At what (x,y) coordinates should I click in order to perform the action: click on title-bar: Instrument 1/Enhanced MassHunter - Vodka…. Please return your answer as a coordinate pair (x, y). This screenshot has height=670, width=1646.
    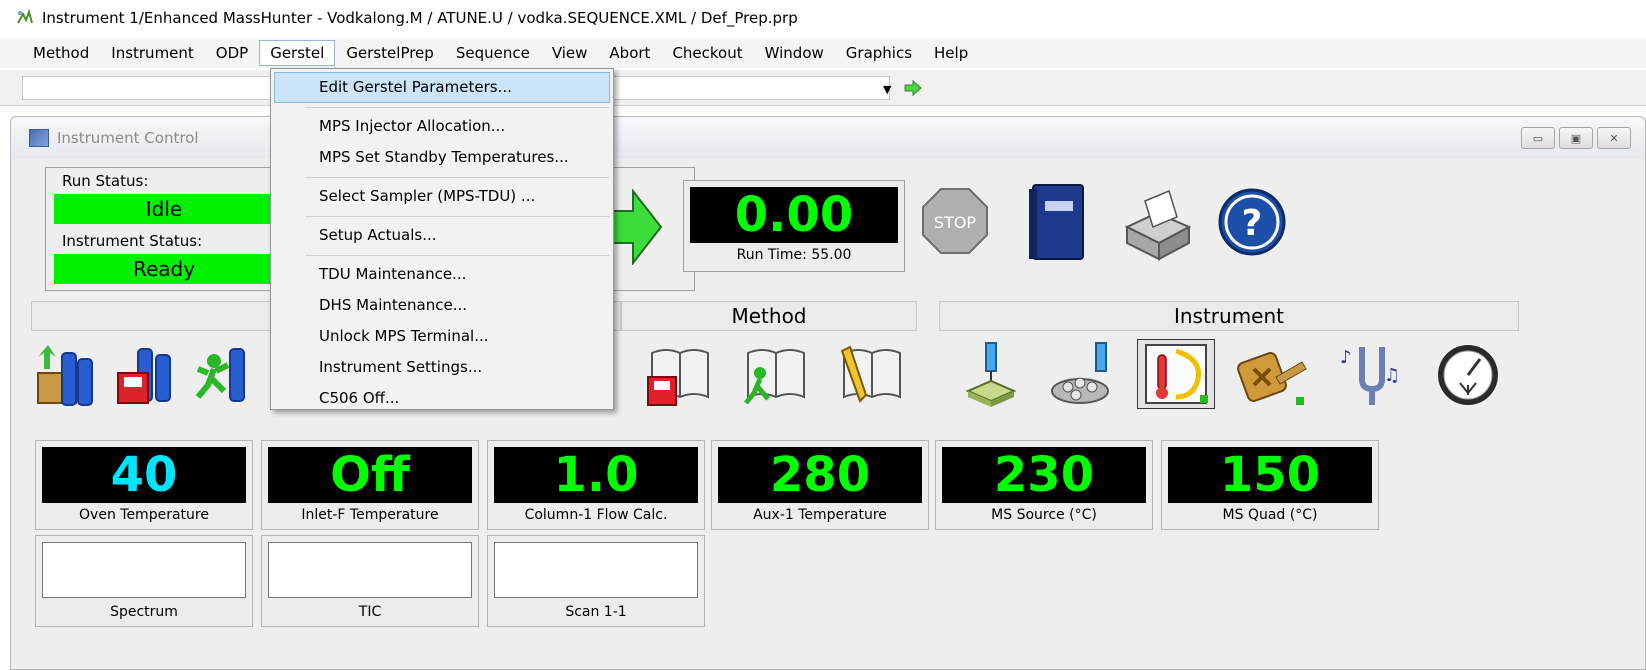
    Looking at the image, I should click on (823, 18).